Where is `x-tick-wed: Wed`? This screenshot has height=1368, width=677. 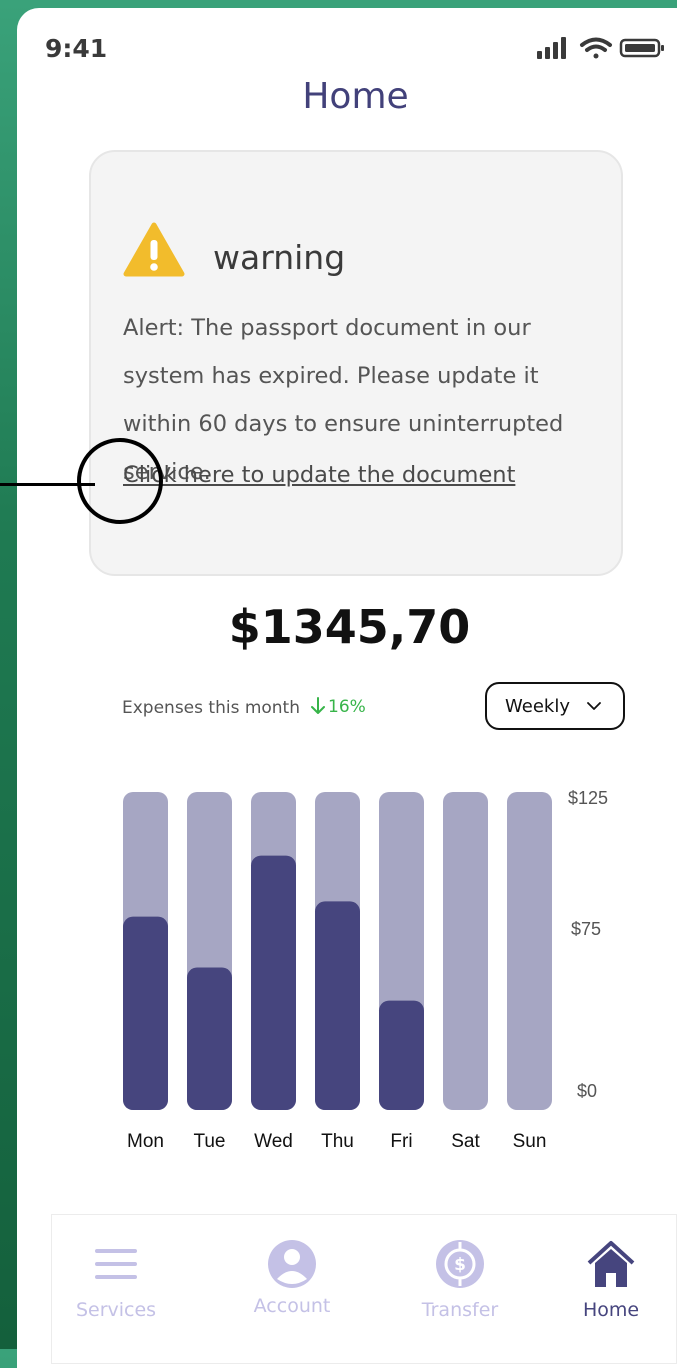
x-tick-wed: Wed is located at coordinates (273, 1141).